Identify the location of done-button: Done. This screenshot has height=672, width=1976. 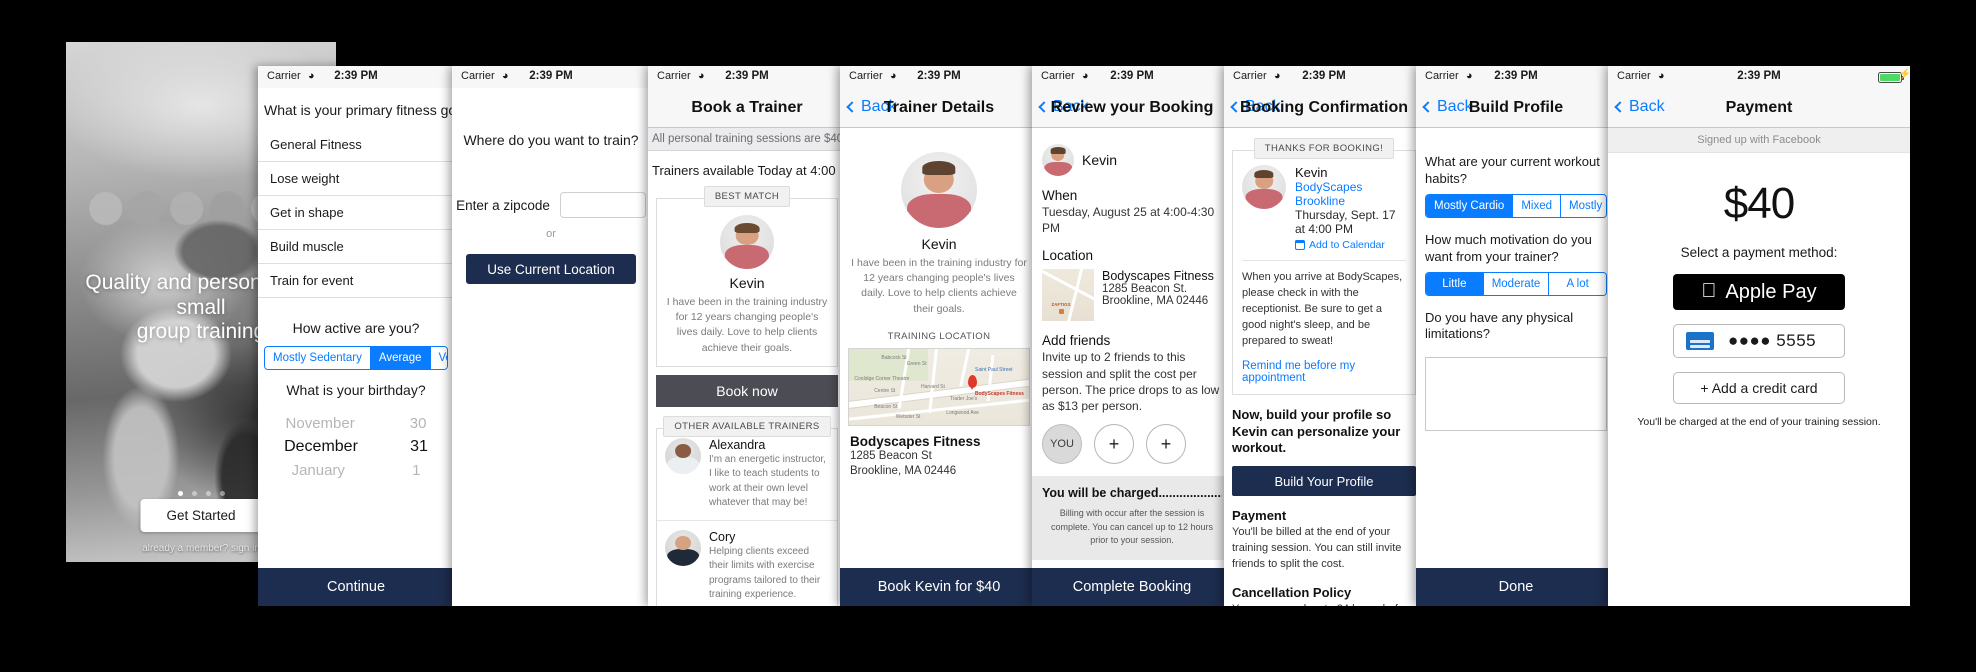
(1516, 587).